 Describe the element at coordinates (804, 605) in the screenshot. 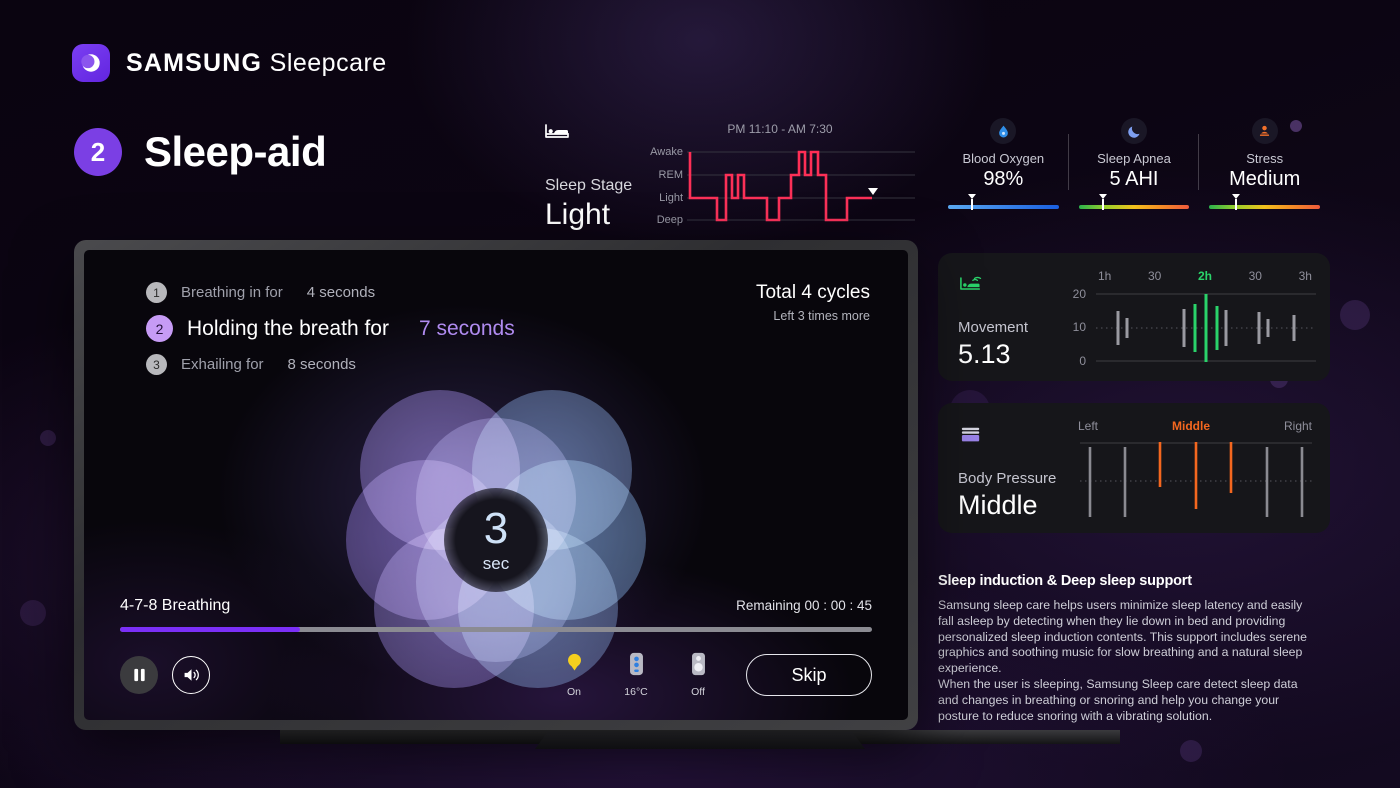

I see `player-remaining: Remaining 00 : 00 : 45` at that location.